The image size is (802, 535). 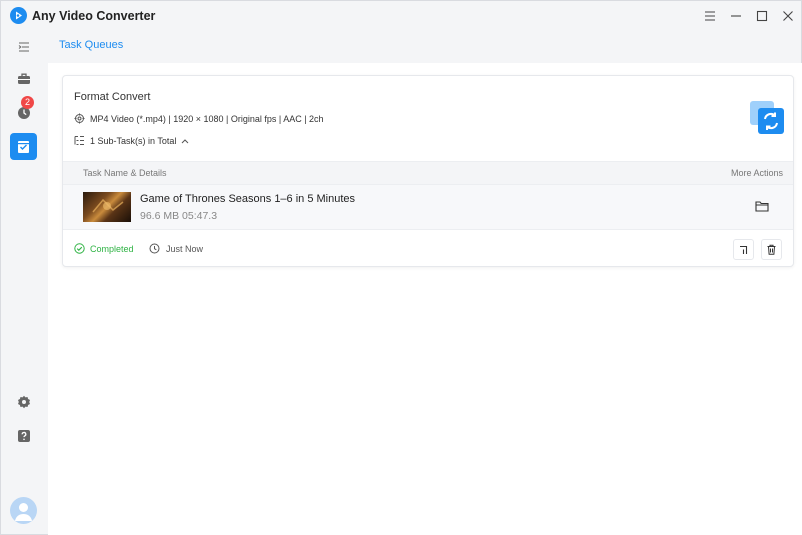 What do you see at coordinates (112, 97) in the screenshot?
I see `task-title: Format Convert` at bounding box center [112, 97].